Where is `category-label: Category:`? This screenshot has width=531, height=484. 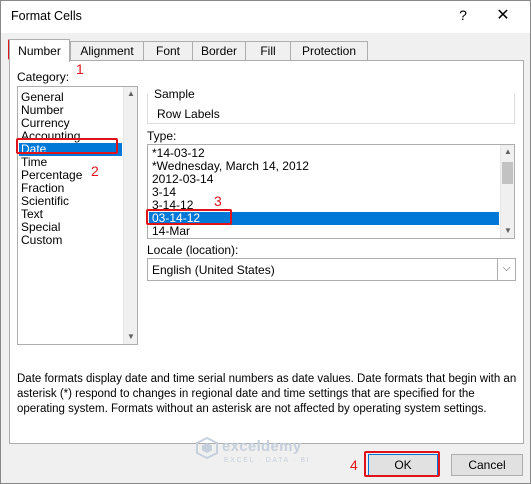
category-label: Category: is located at coordinates (43, 77).